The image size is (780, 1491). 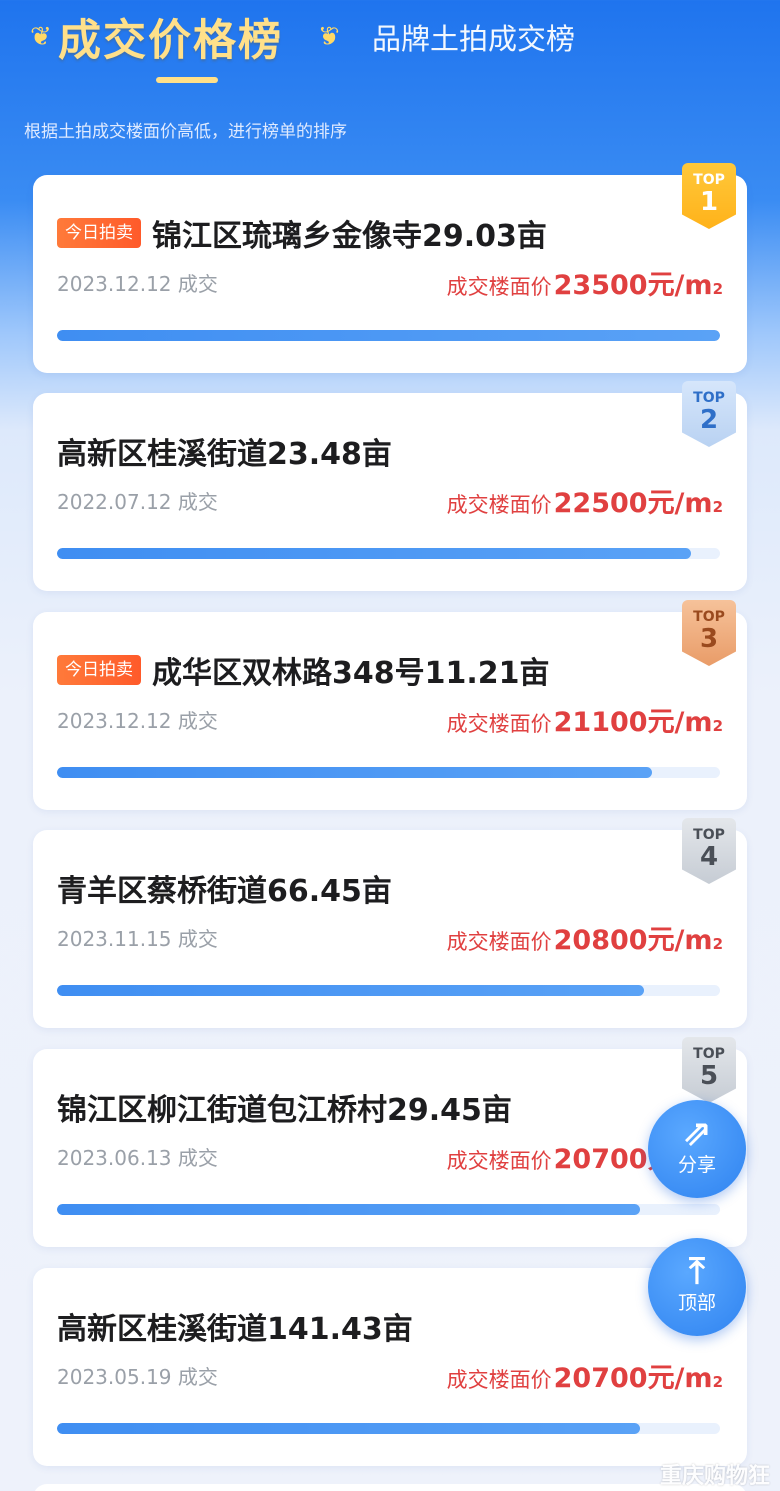 What do you see at coordinates (137, 1158) in the screenshot?
I see `deal-date: 2023.06.13 成交` at bounding box center [137, 1158].